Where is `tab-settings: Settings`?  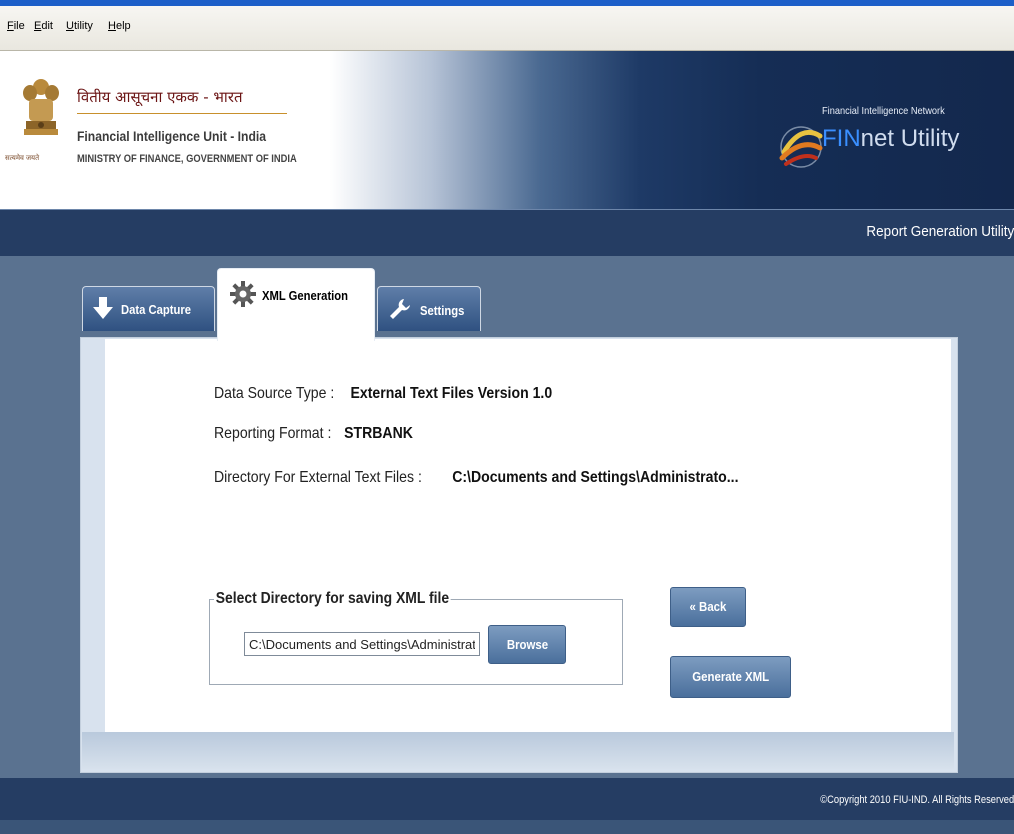
tab-settings: Settings is located at coordinates (429, 308).